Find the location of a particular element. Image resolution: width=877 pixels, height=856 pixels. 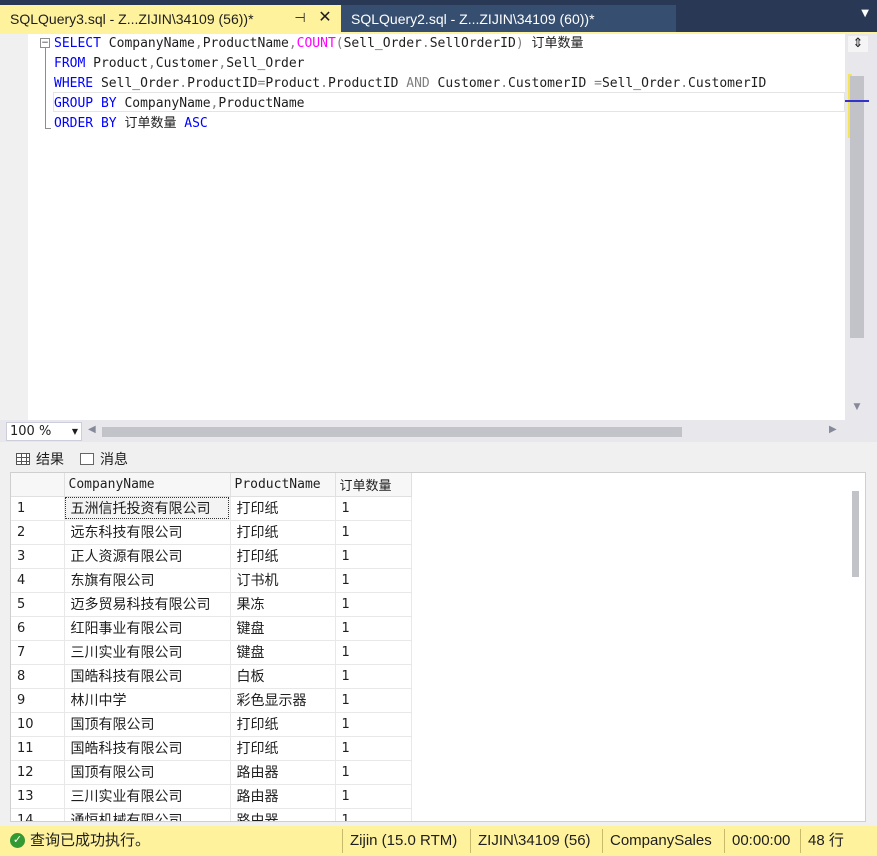

cell-companyname: 远东科技有限公司 is located at coordinates (147, 532).